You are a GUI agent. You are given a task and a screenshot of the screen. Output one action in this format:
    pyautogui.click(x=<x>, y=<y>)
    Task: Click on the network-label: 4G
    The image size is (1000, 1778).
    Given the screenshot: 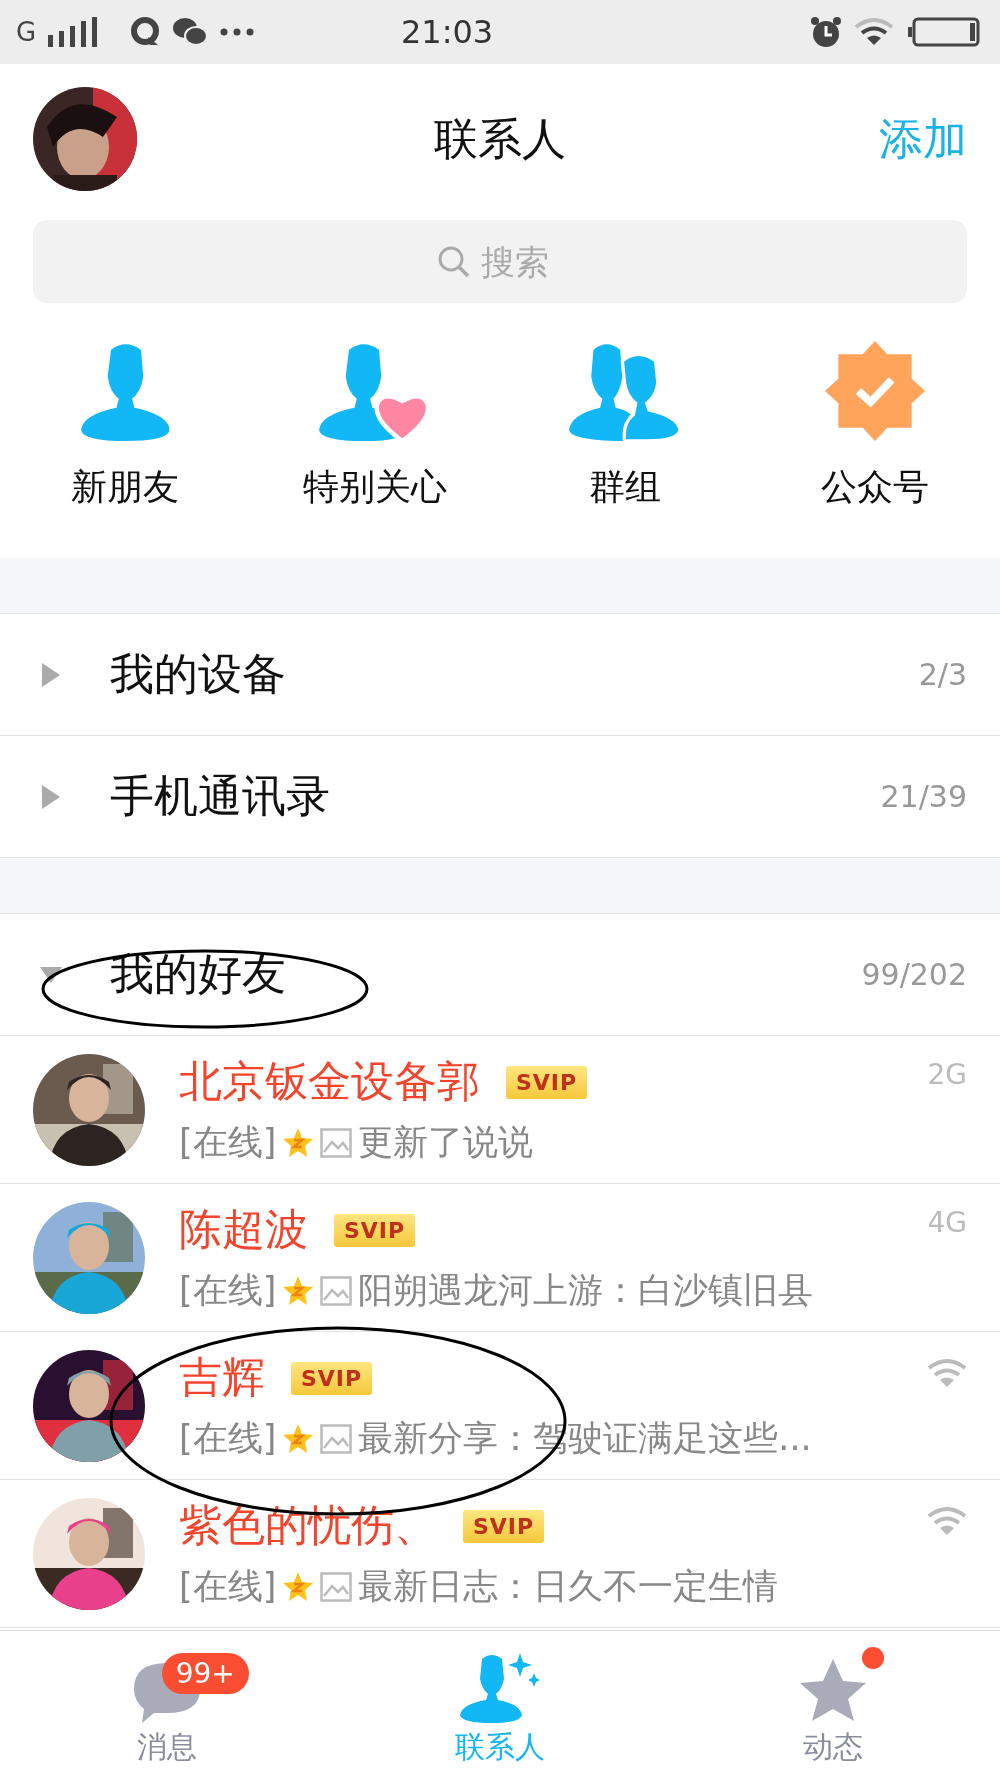 What is the action you would take?
    pyautogui.click(x=947, y=1222)
    